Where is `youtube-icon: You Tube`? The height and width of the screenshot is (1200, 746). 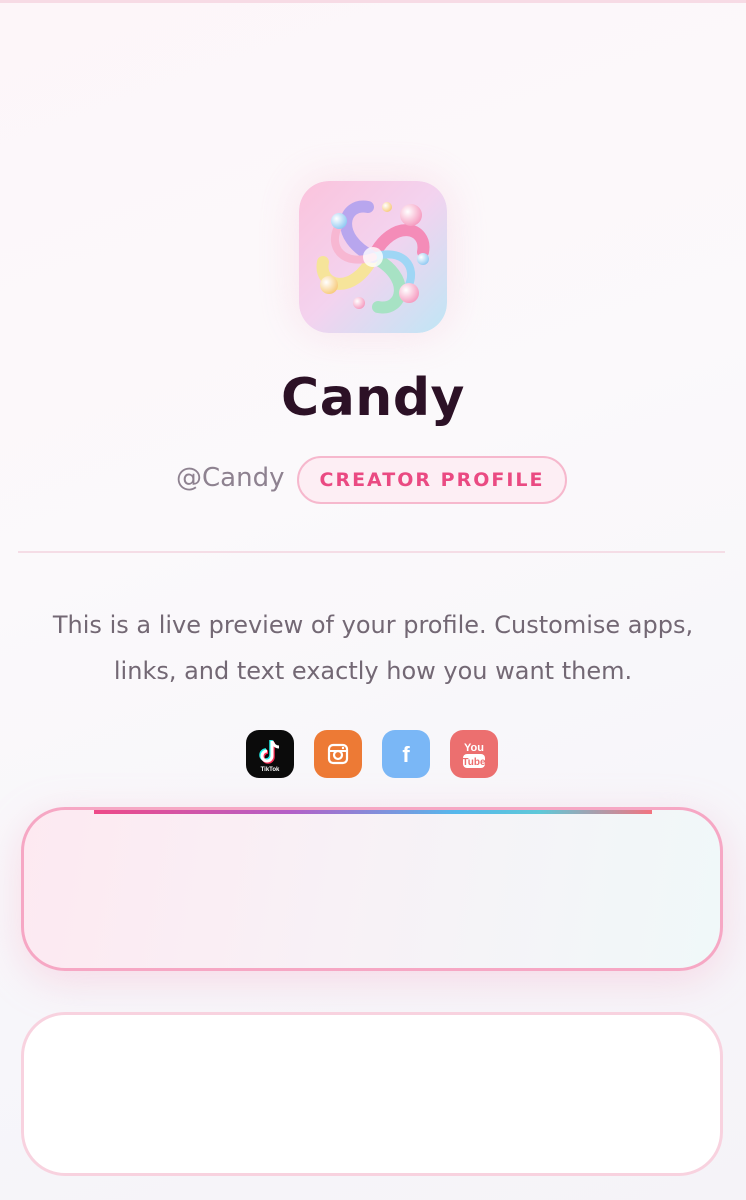
youtube-icon: You Tube is located at coordinates (474, 755).